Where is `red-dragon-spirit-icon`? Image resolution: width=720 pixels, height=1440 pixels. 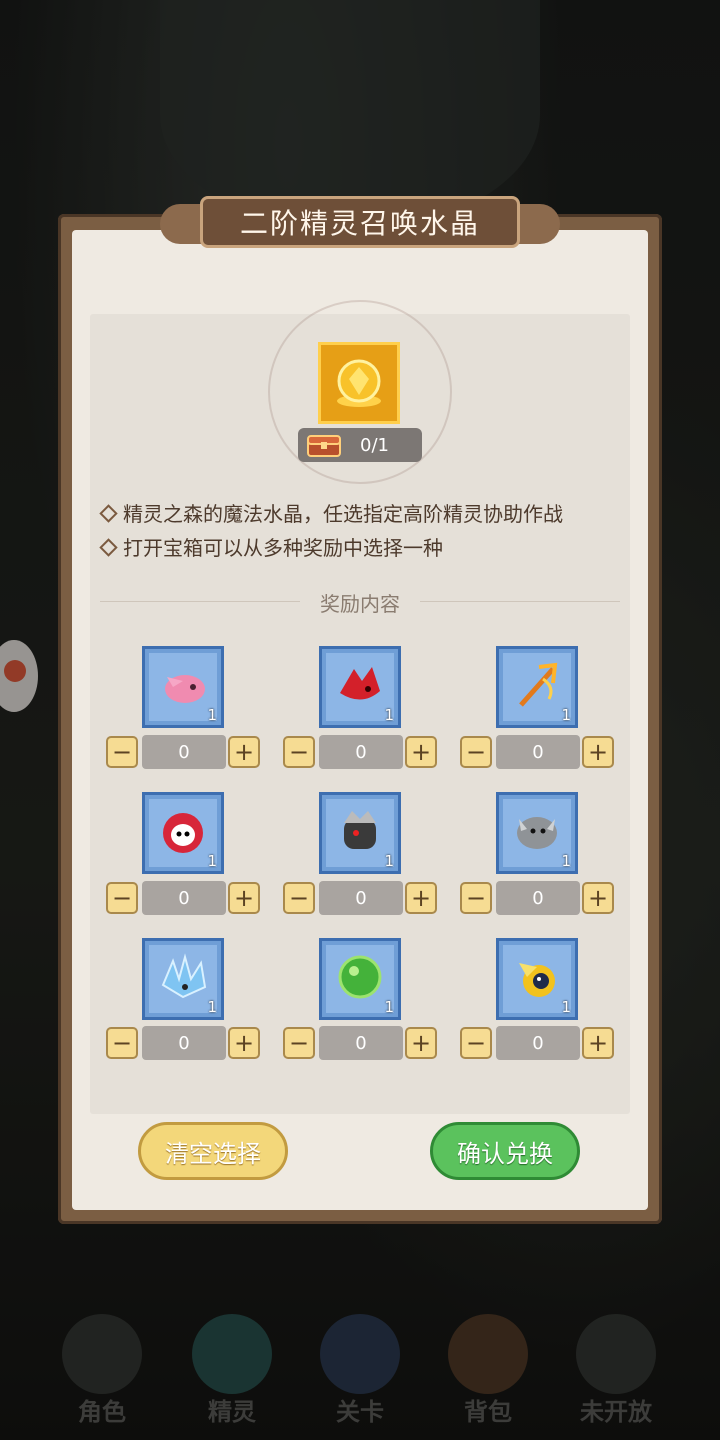
red-dragon-spirit-icon is located at coordinates (360, 683).